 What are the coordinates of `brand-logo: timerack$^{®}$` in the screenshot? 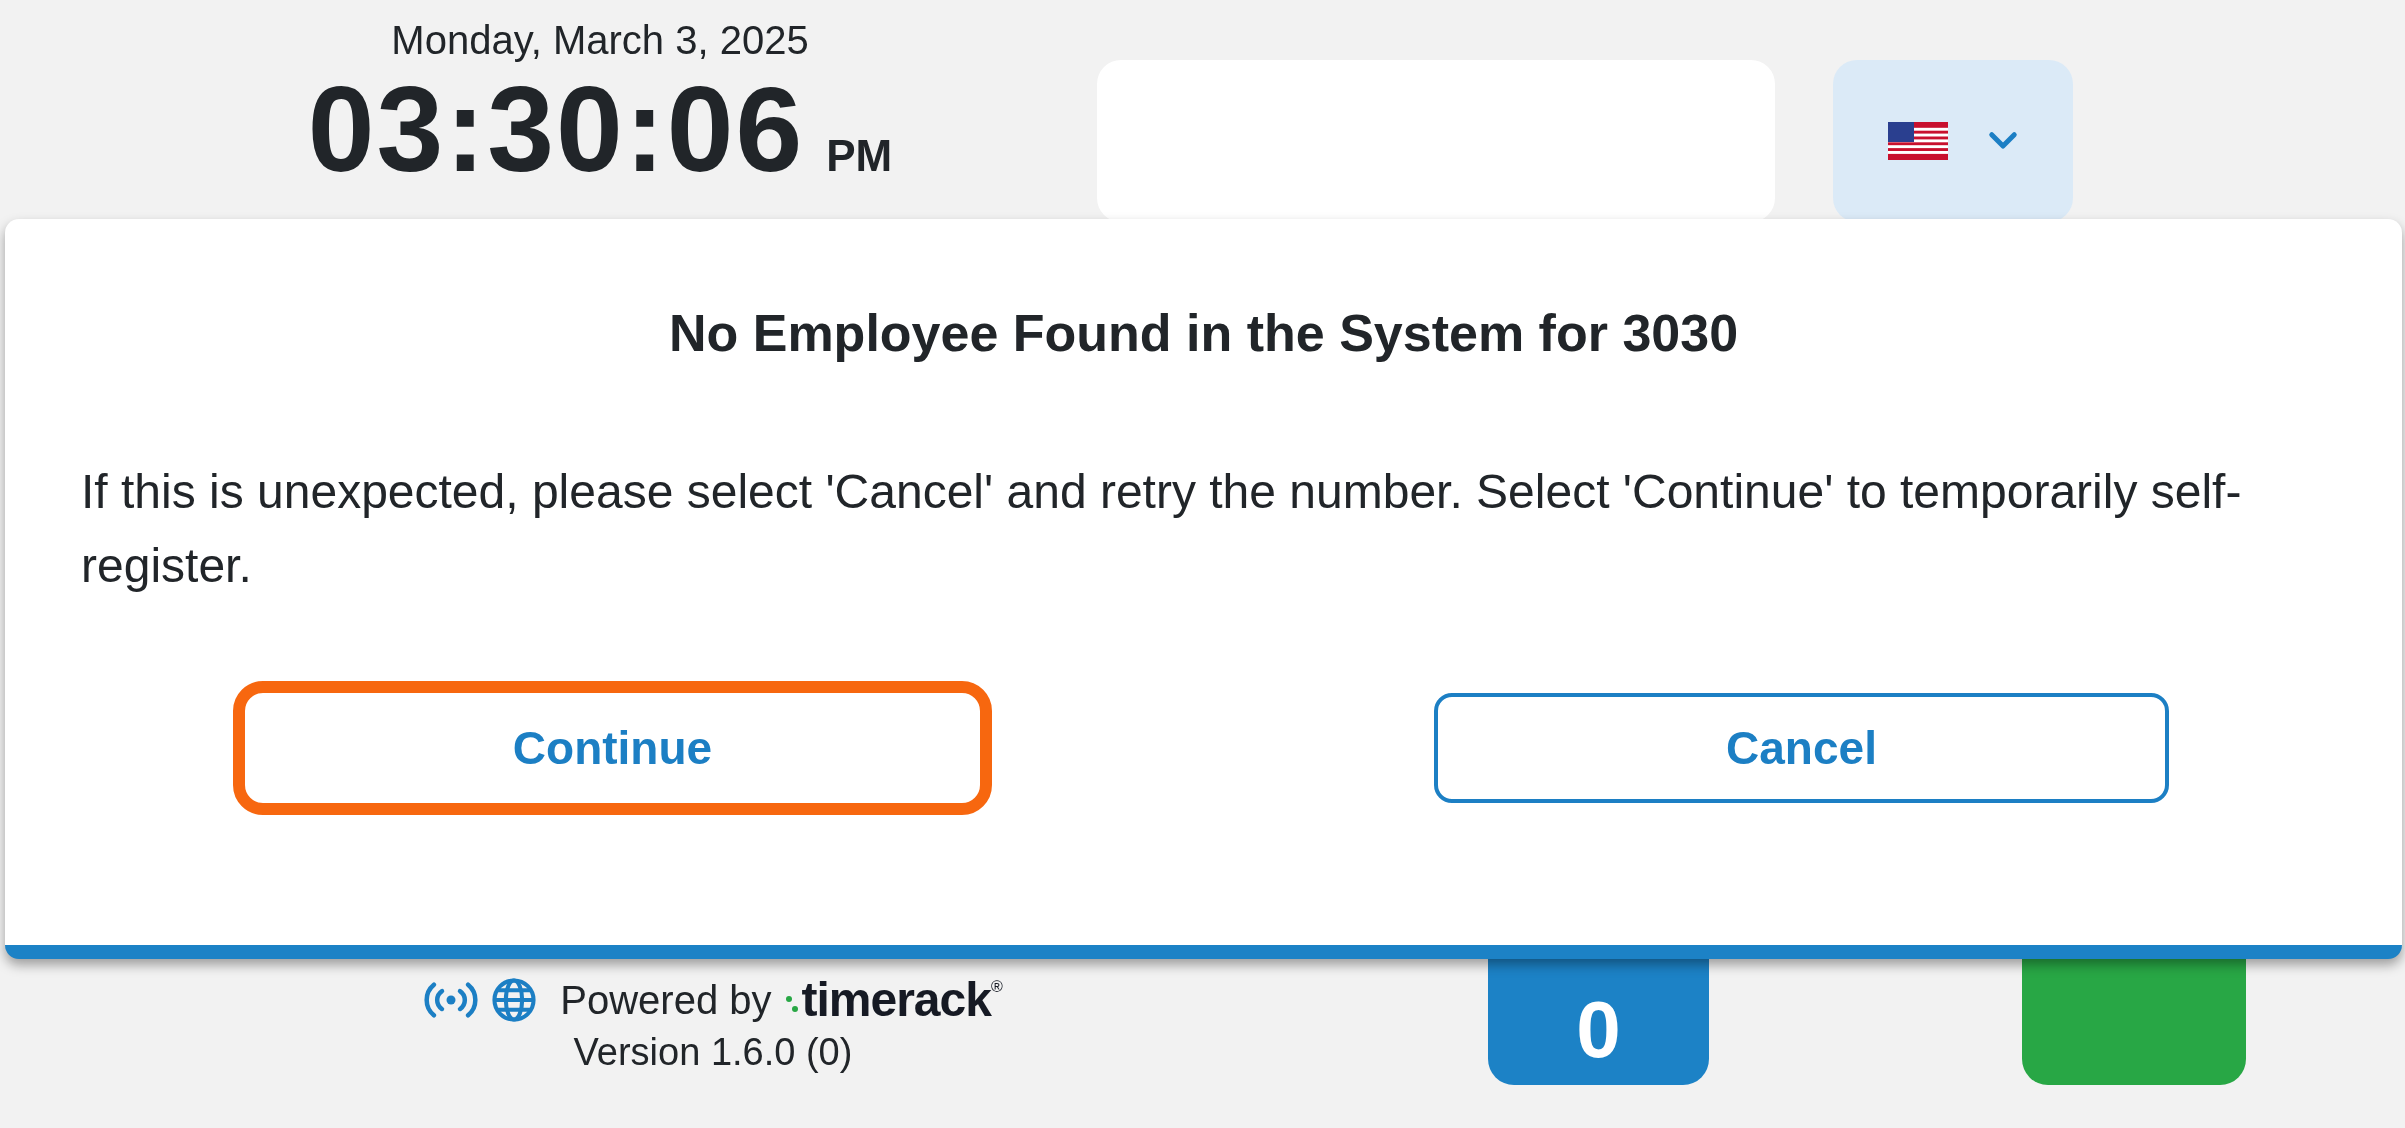 It's located at (893, 1000).